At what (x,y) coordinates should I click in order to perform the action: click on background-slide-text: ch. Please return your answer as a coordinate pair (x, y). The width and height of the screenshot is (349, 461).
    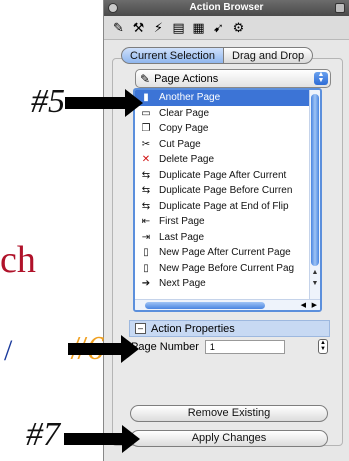
    Looking at the image, I should click on (18, 260).